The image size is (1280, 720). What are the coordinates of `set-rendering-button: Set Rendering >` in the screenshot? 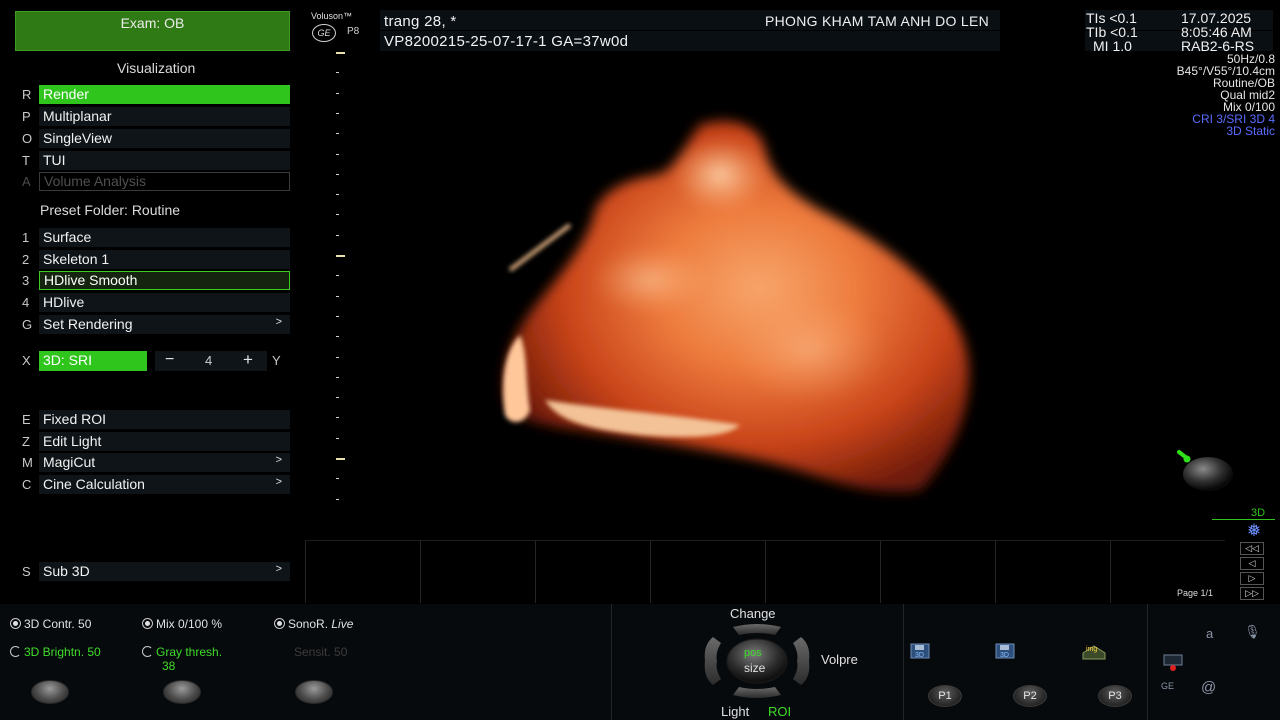 It's located at (164, 324).